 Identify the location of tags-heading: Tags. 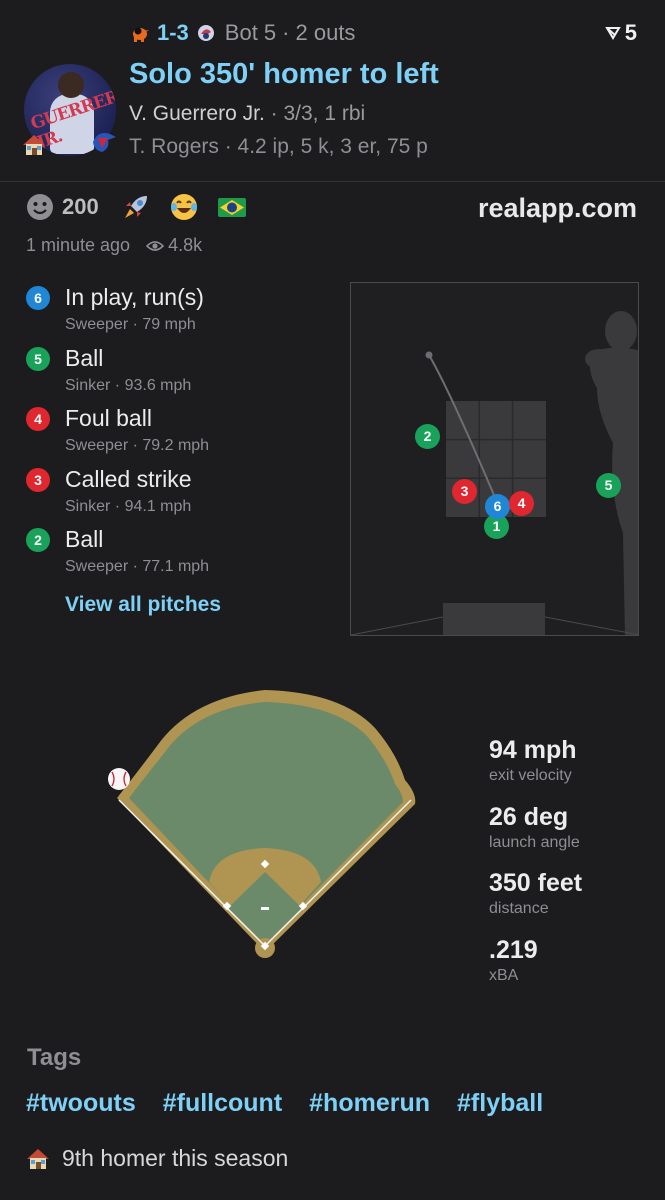
(54, 1057).